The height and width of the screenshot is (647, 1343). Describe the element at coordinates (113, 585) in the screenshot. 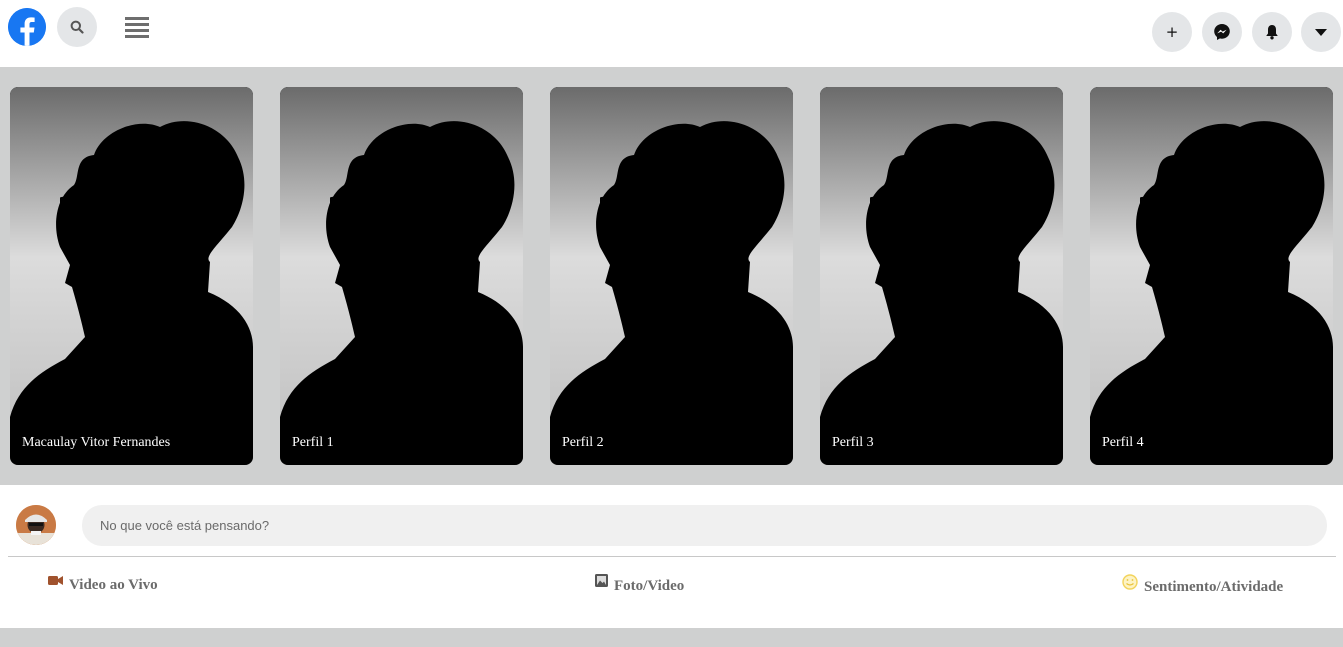

I see `live-video-label: Video ao Vivo` at that location.